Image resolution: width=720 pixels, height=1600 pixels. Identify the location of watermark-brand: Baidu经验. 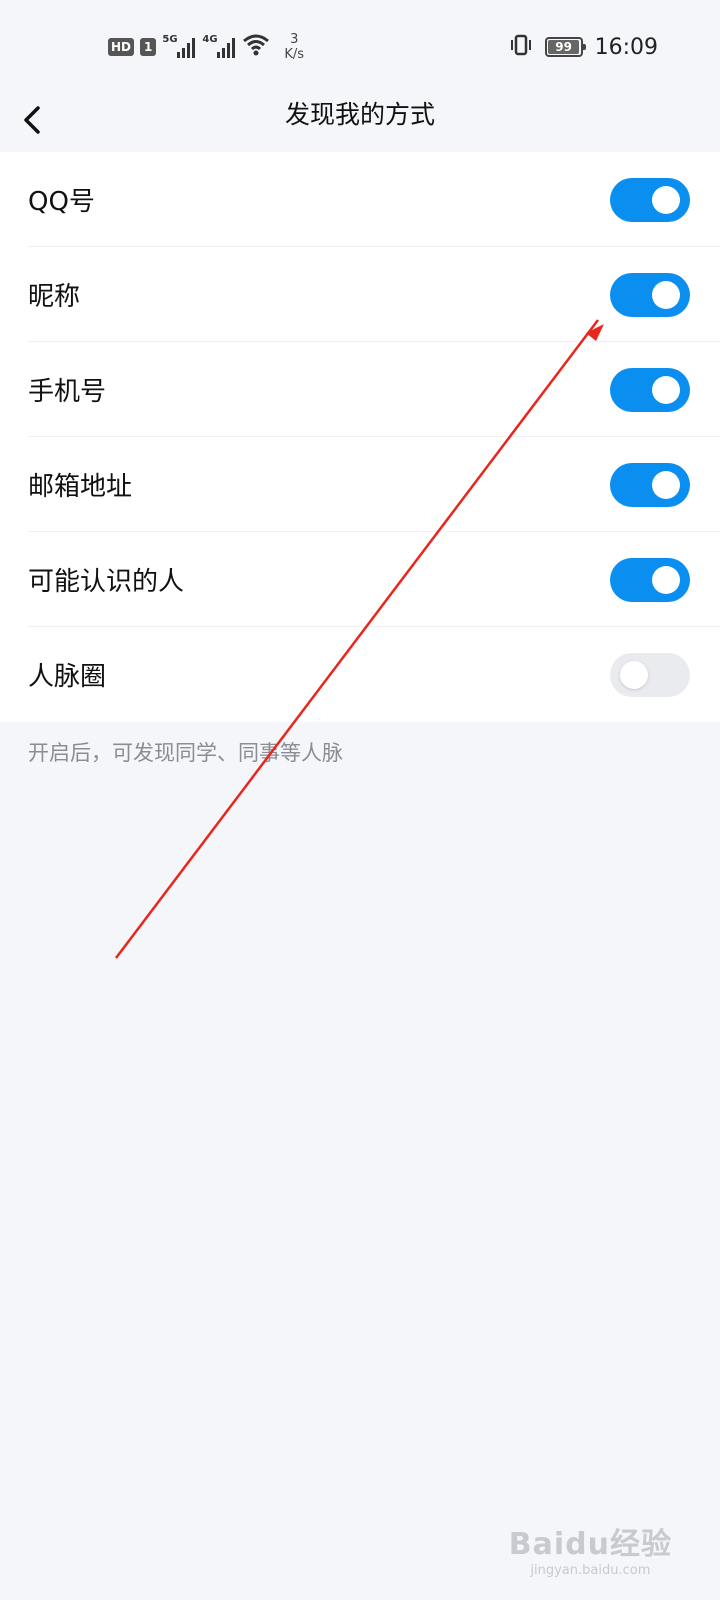
(590, 1544).